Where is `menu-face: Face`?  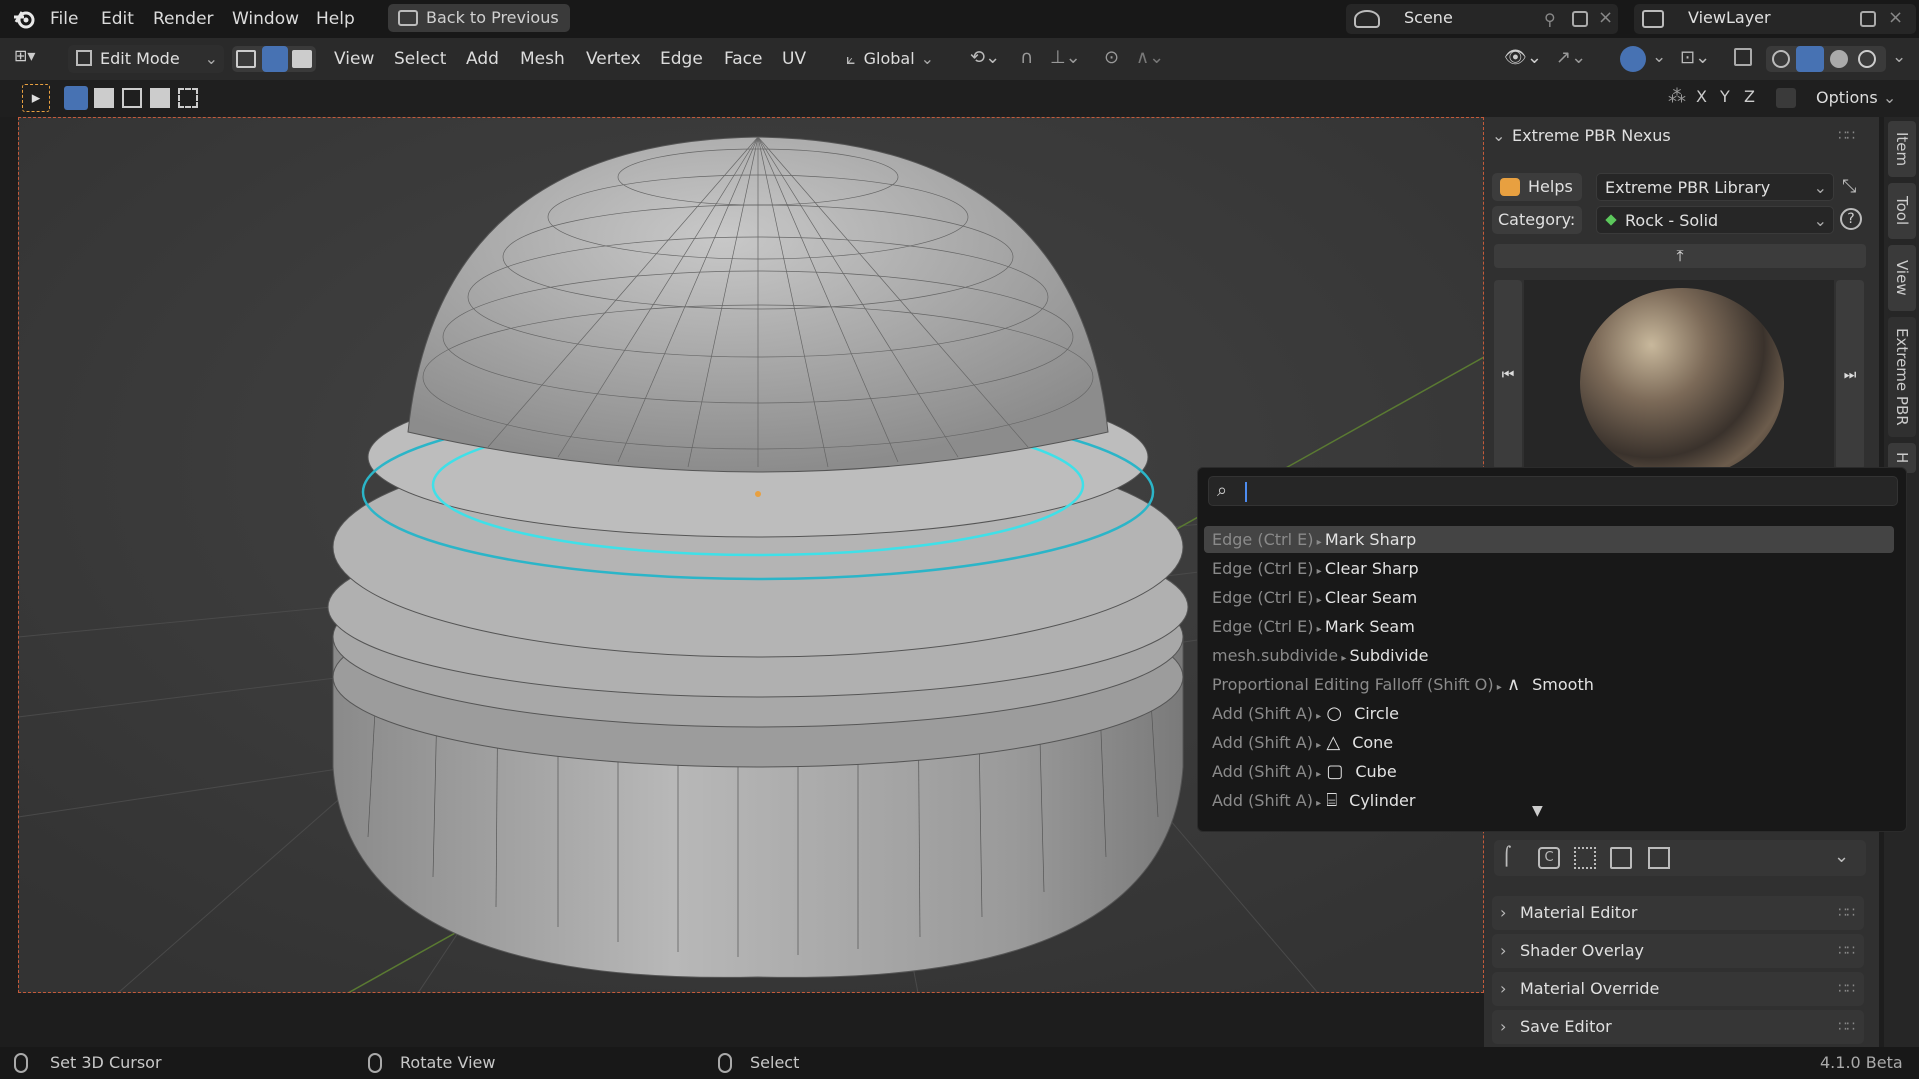
menu-face: Face is located at coordinates (743, 59).